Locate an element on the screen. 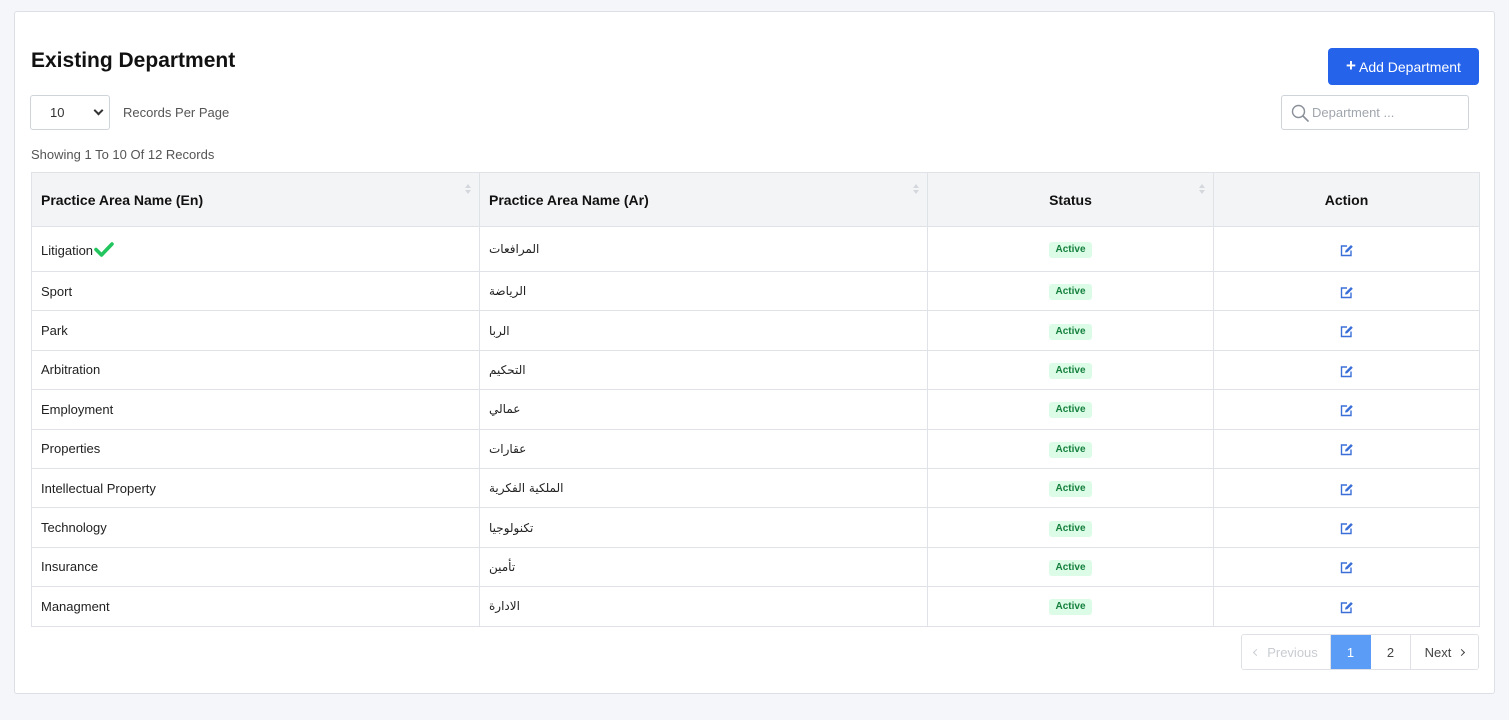  page-button-2: 2 is located at coordinates (1391, 652).